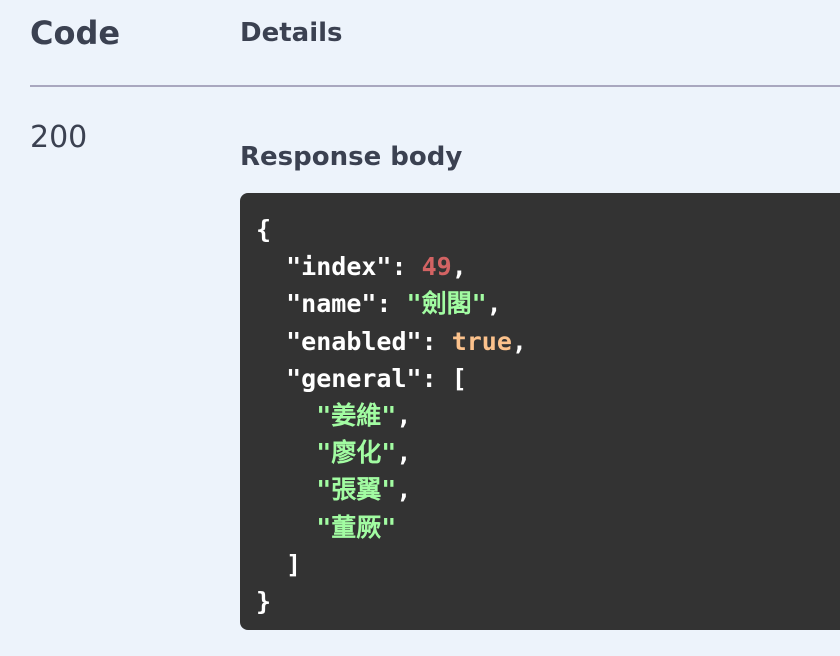 The height and width of the screenshot is (656, 840). I want to click on json-line: "姜維",, so click(364, 415).